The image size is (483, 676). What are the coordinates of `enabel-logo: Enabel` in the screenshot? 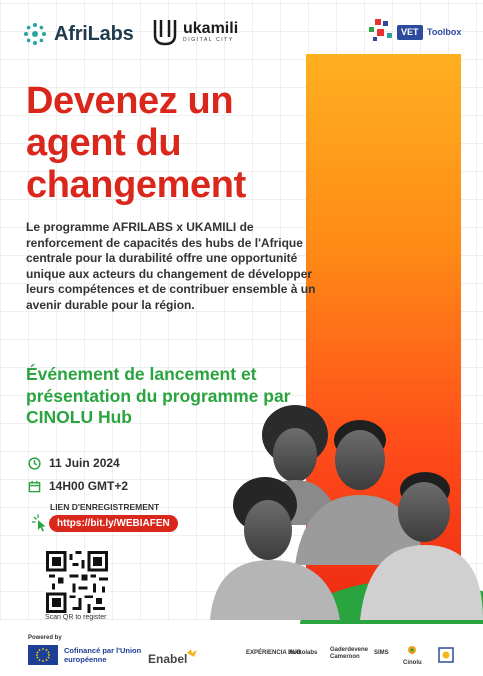 It's located at (168, 659).